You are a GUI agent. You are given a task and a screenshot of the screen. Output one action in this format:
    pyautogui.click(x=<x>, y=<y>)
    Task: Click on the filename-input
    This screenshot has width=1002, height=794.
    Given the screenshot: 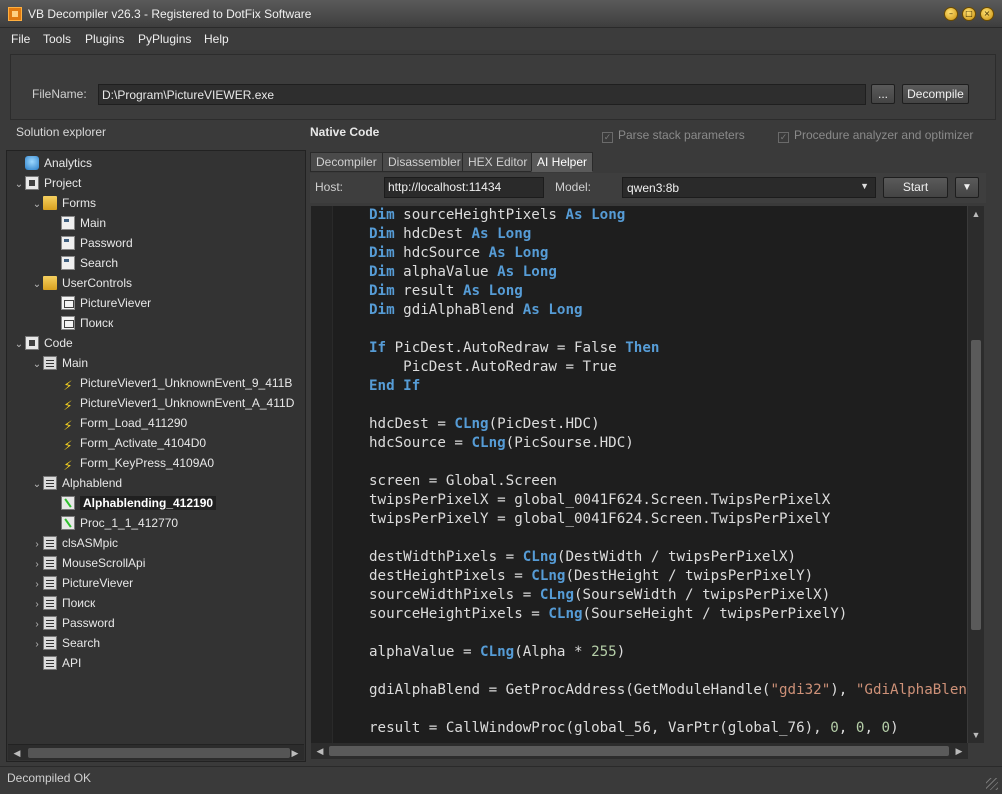 What is the action you would take?
    pyautogui.click(x=482, y=94)
    